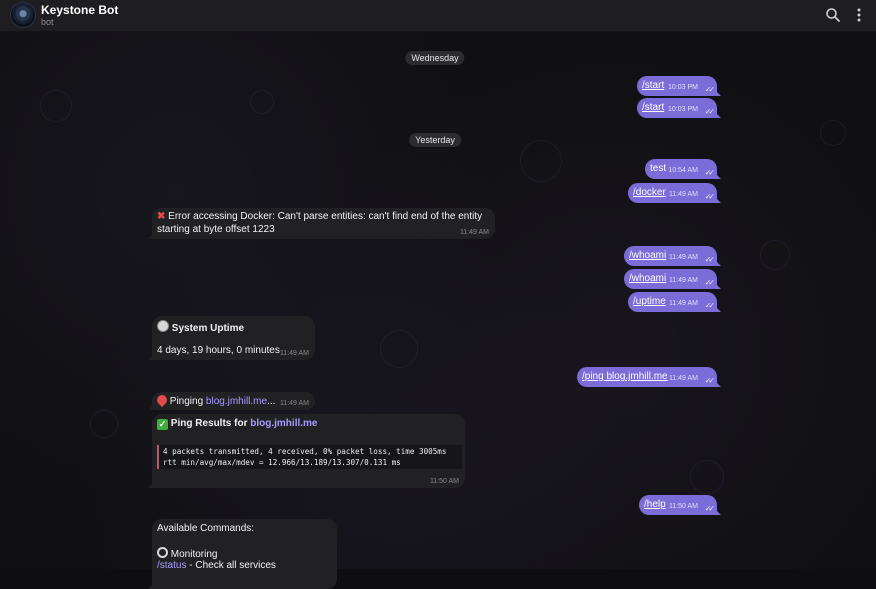 Image resolution: width=876 pixels, height=589 pixels. I want to click on outgoing-message-docker: /docker 11:49 AM ✓✓, so click(674, 193).